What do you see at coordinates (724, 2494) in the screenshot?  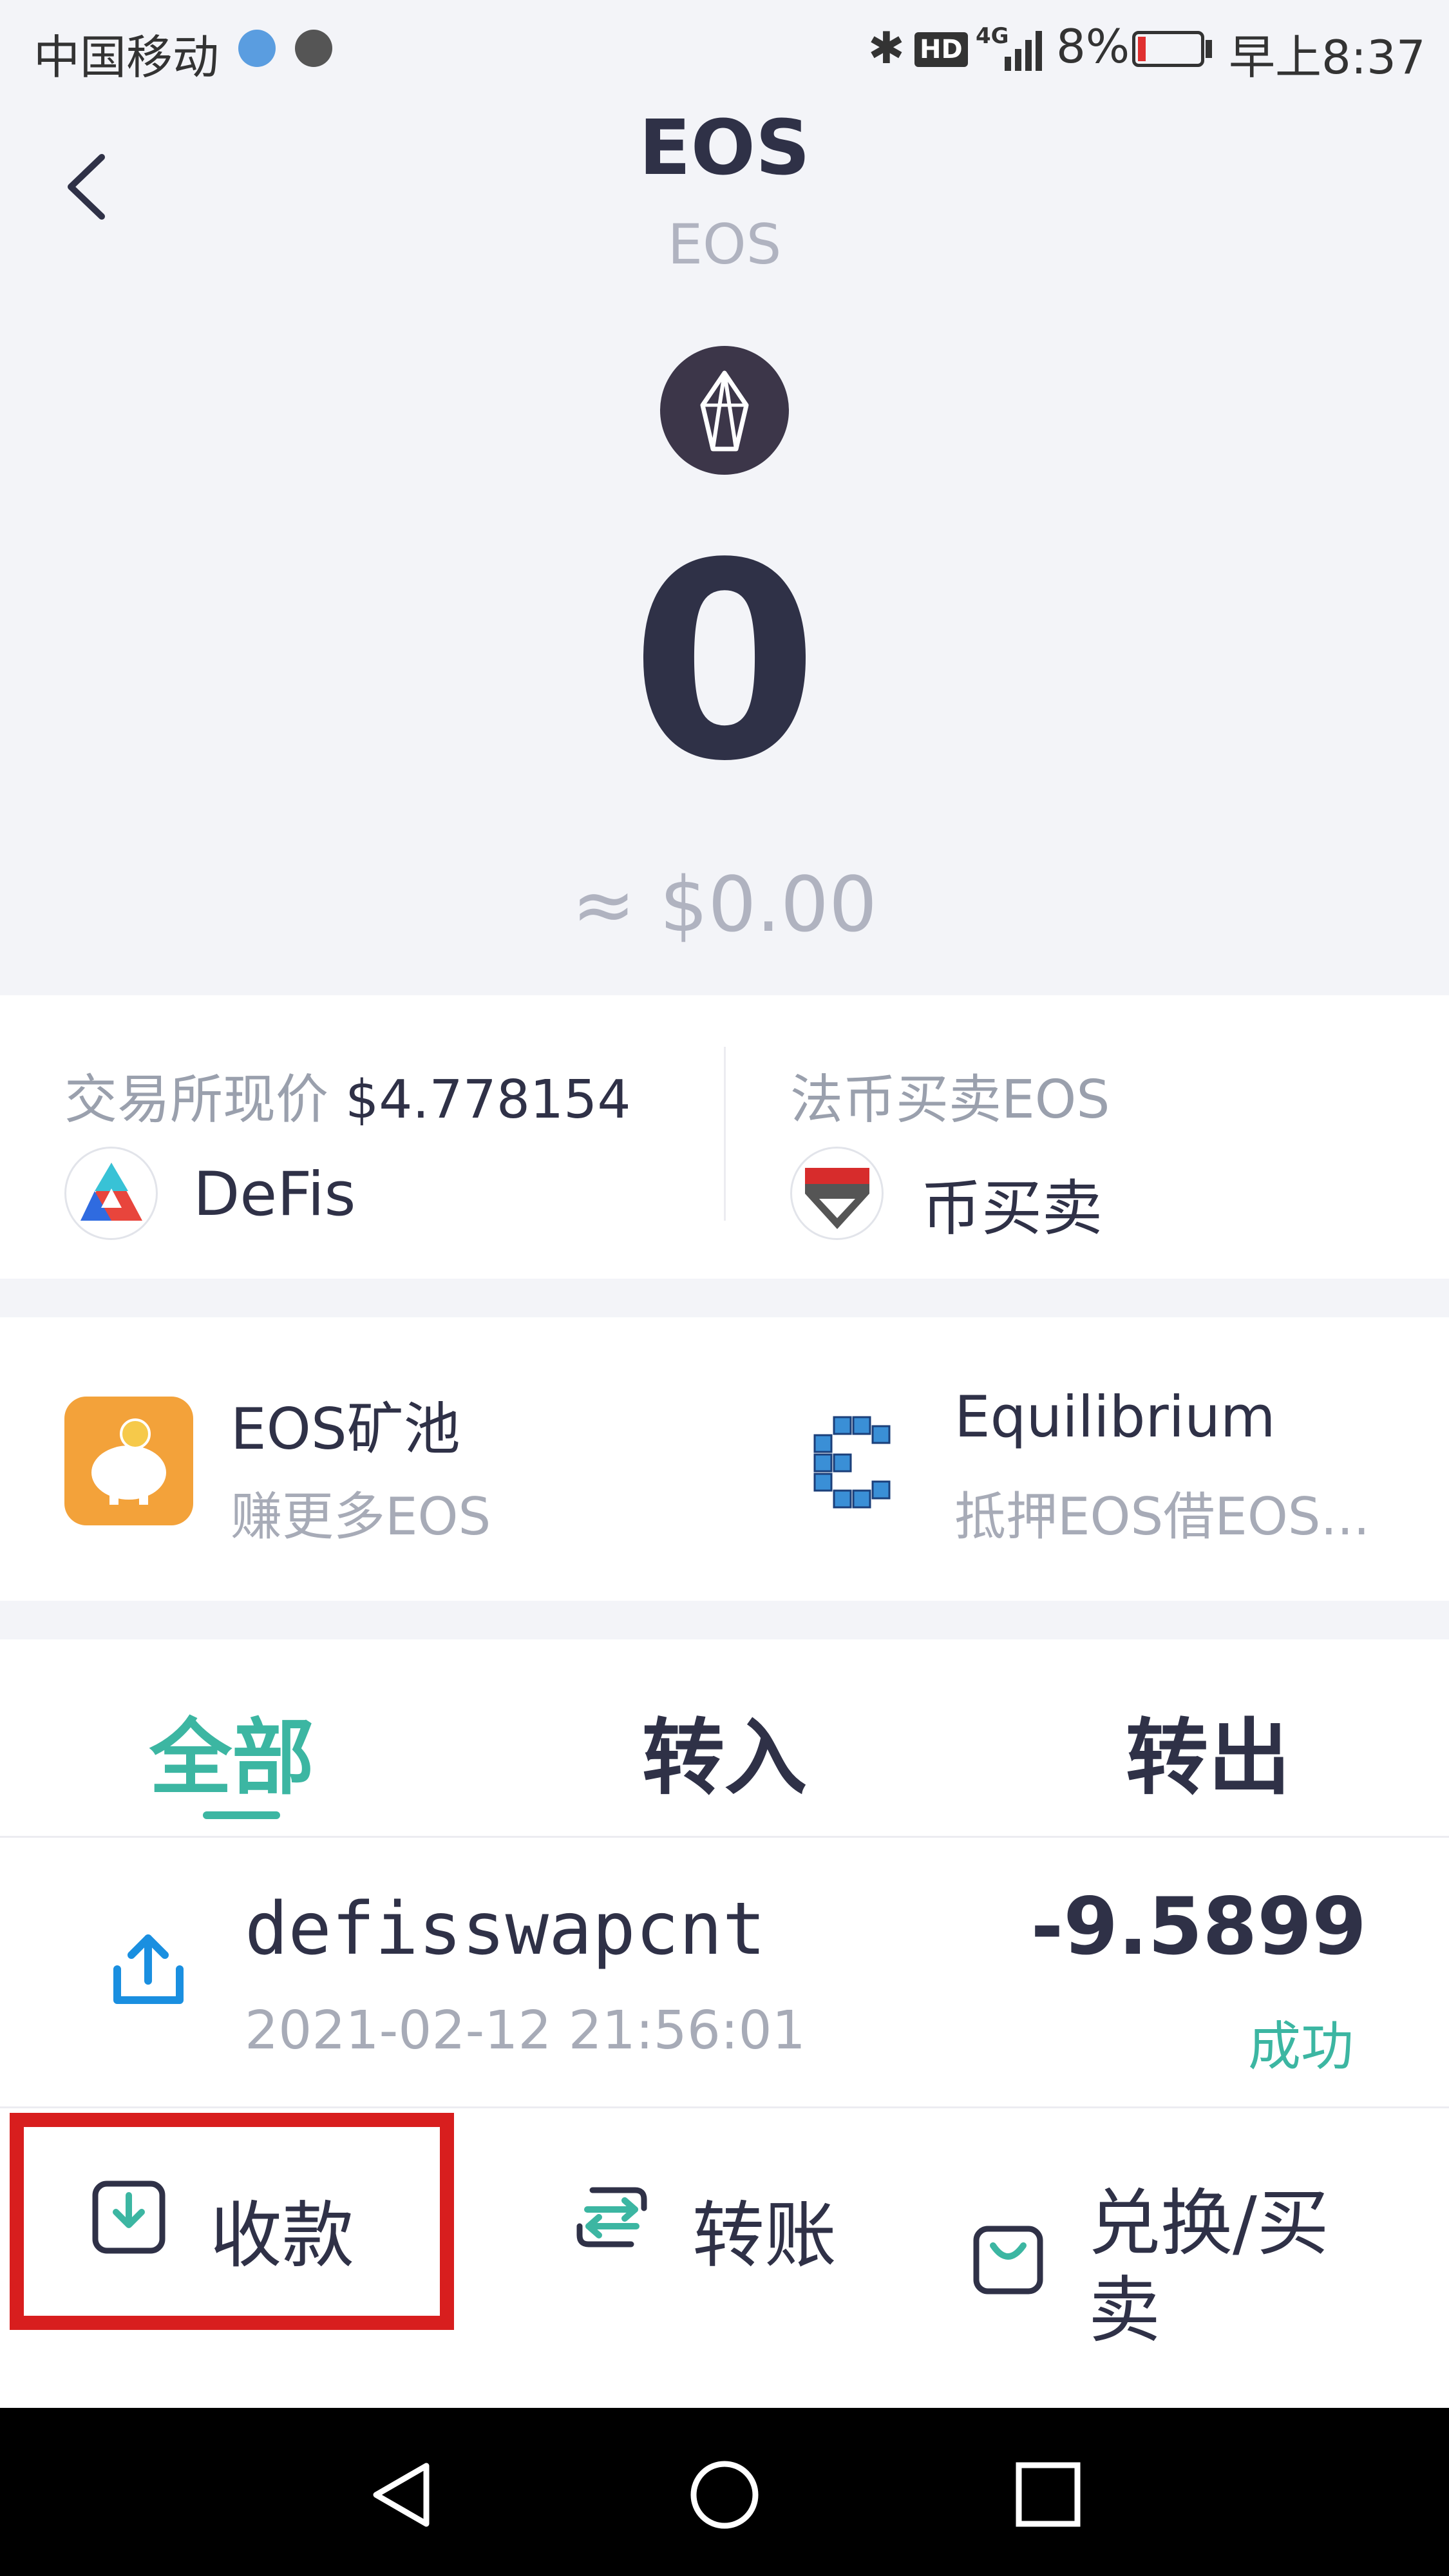 I see `nav-home-icon` at bounding box center [724, 2494].